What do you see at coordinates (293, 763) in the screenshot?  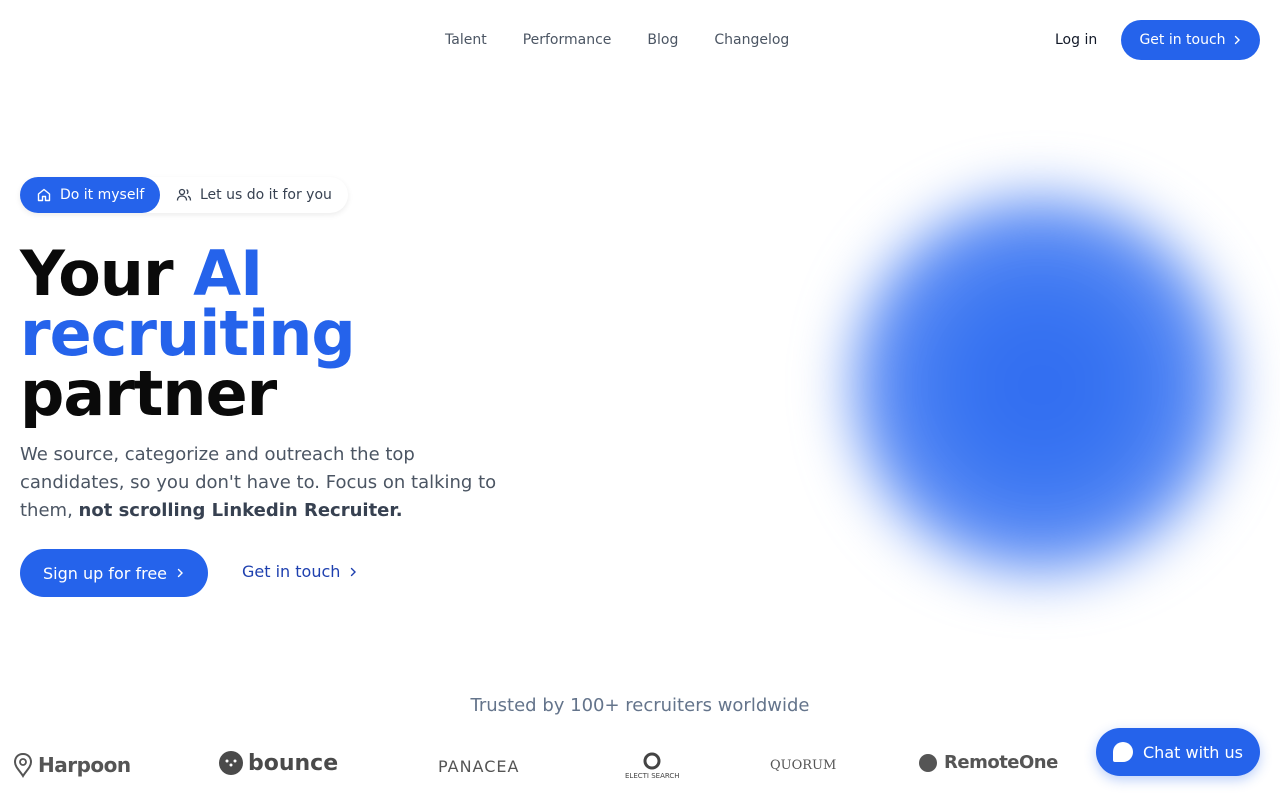 I see `logo-bounce-text: bounce` at bounding box center [293, 763].